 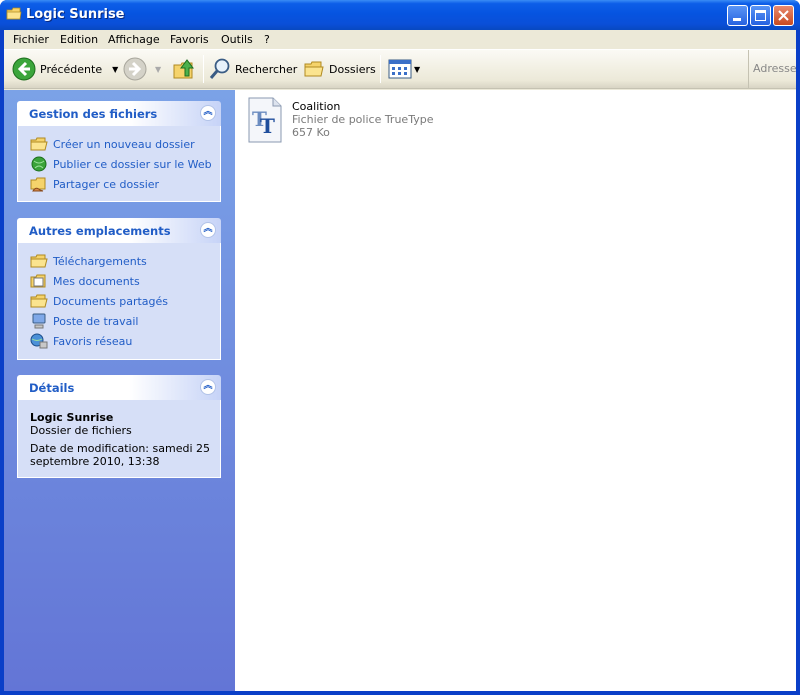 I want to click on place-shared-documents: Documents partagés, so click(x=125, y=301).